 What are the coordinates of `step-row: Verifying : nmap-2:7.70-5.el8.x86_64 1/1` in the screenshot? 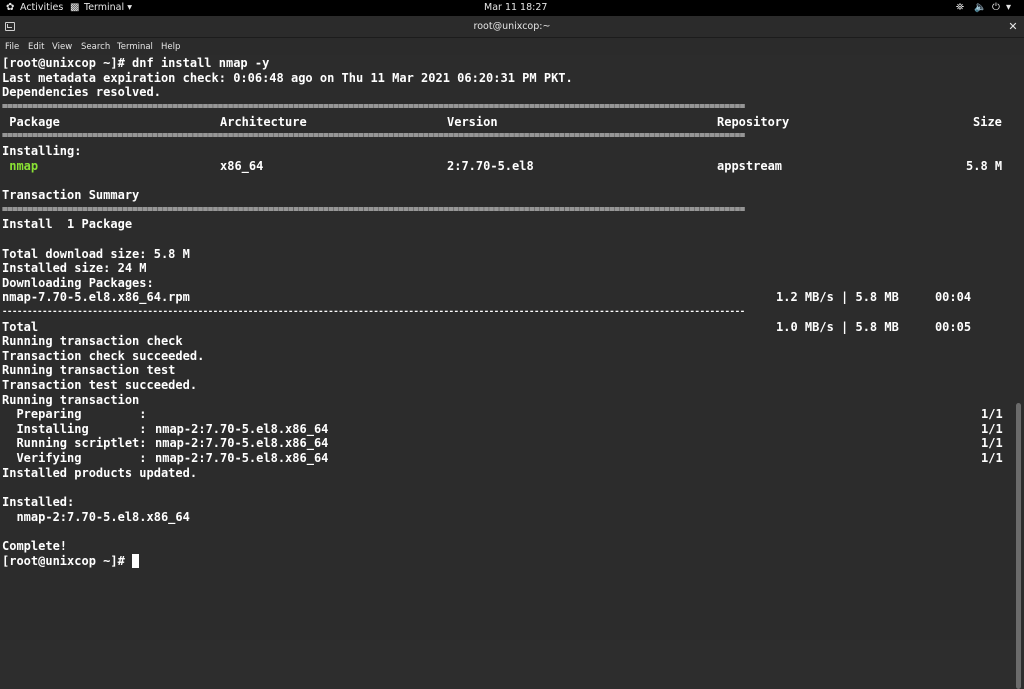 It's located at (507, 458).